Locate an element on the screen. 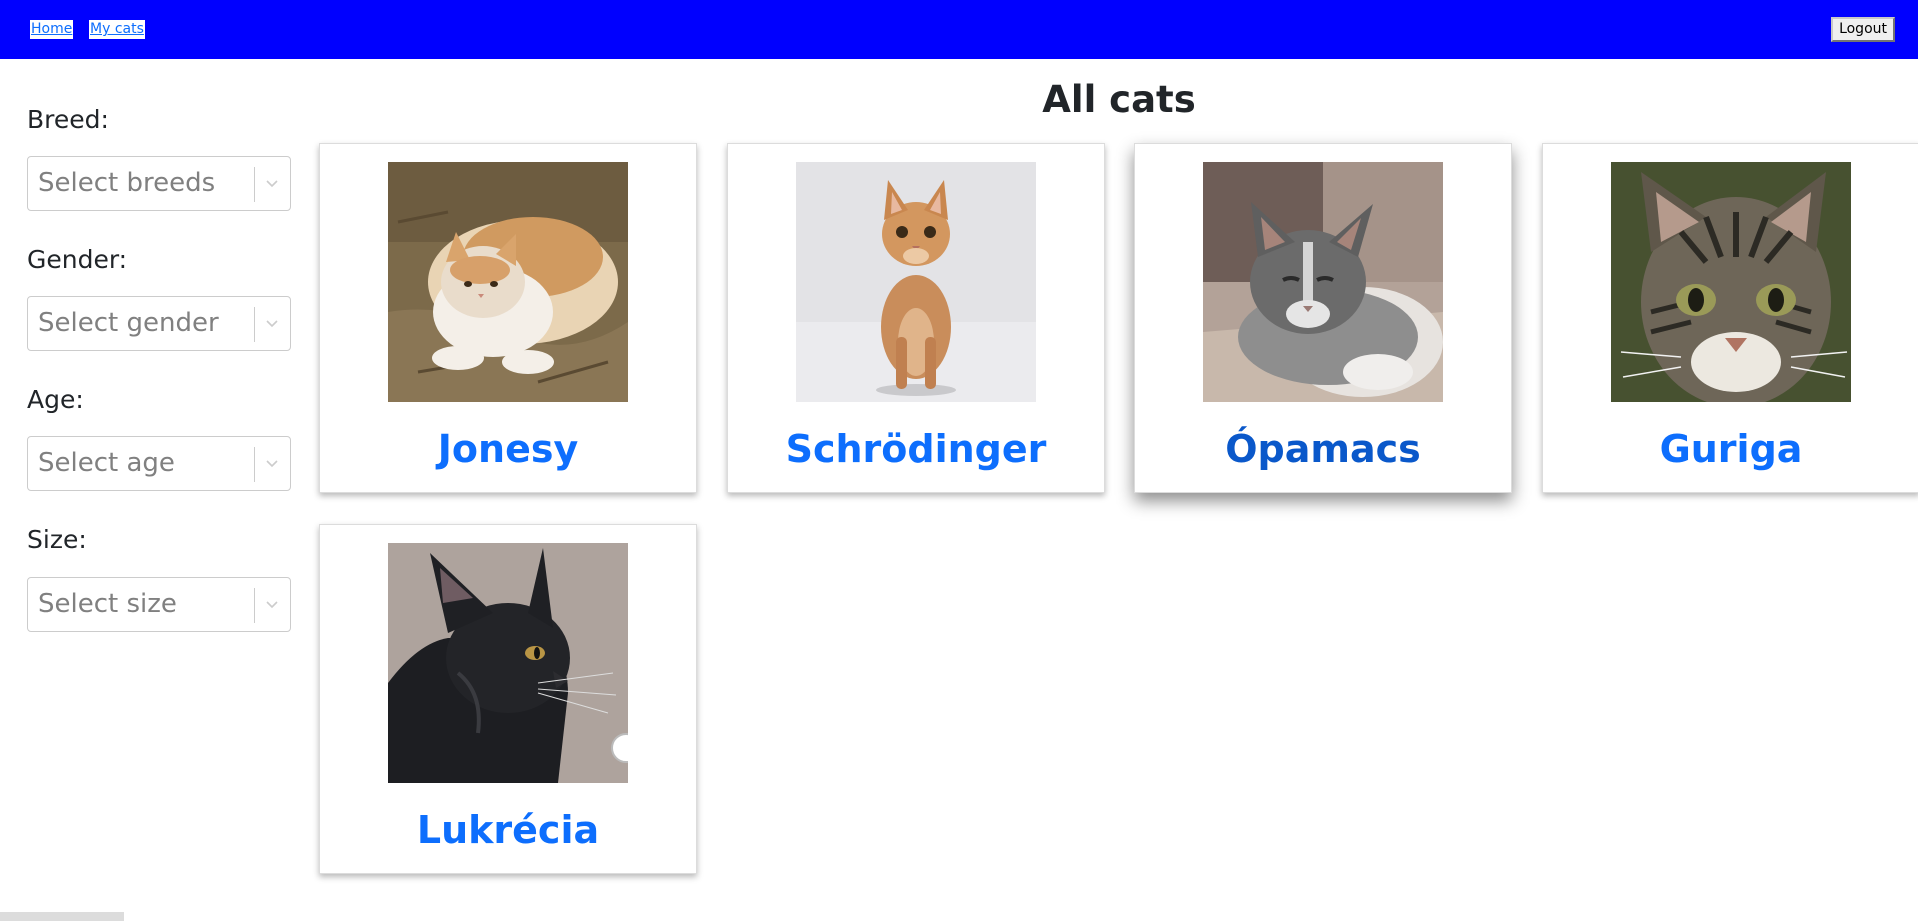 This screenshot has width=1918, height=921. cat-name: Jonesy is located at coordinates (508, 449).